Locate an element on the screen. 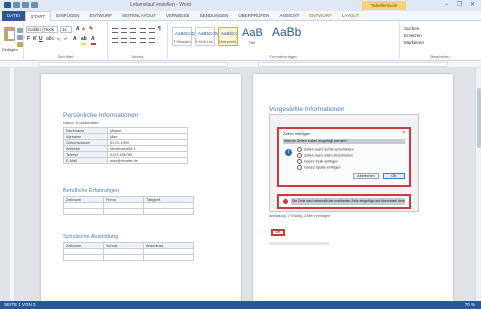 The image size is (481, 309). style-title: AaB Titel is located at coordinates (252, 36).